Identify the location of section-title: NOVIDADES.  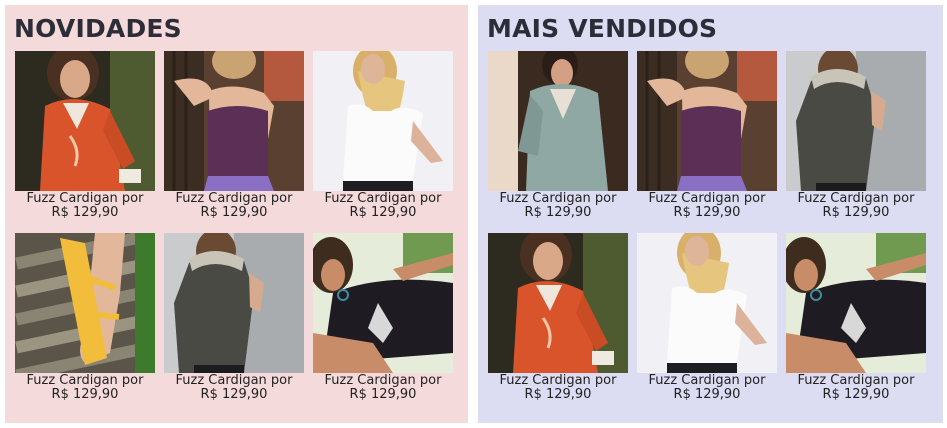
(98, 28).